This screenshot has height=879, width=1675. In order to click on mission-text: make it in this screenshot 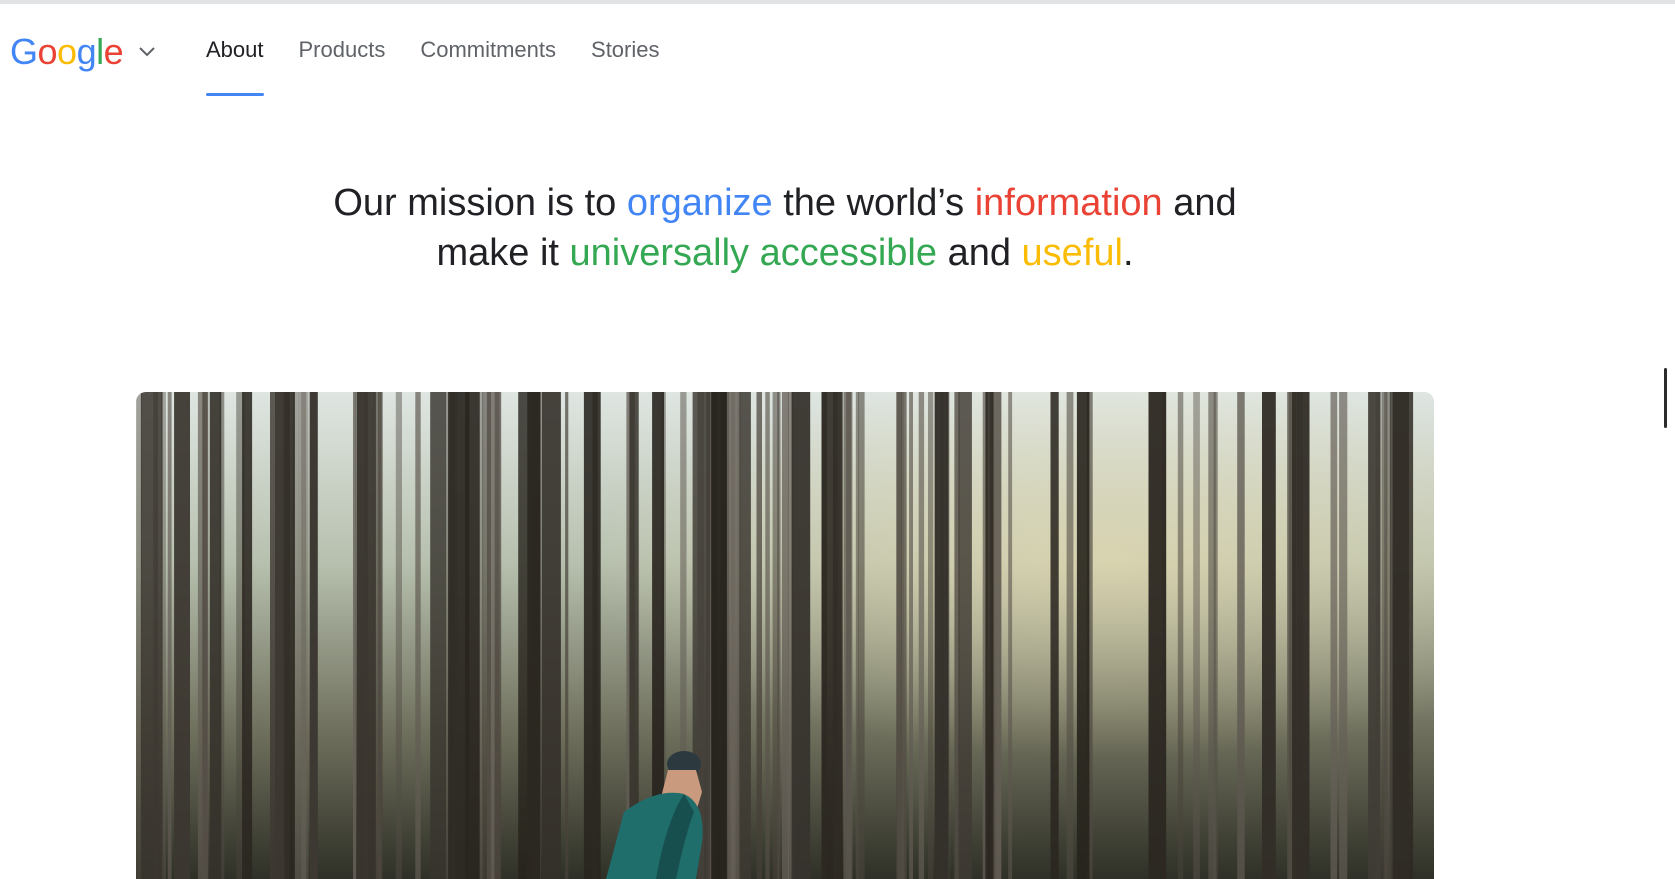, I will do `click(503, 253)`.